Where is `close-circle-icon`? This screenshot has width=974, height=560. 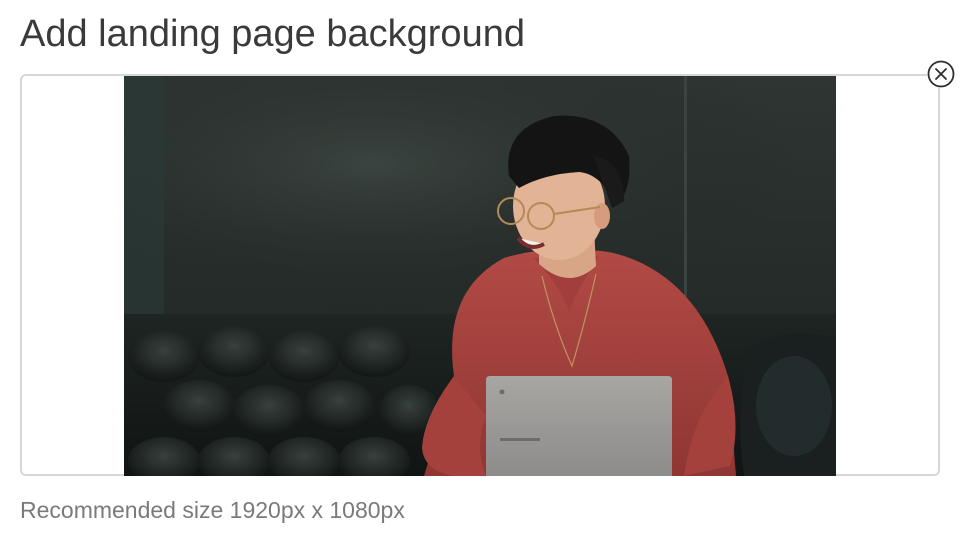
close-circle-icon is located at coordinates (941, 74).